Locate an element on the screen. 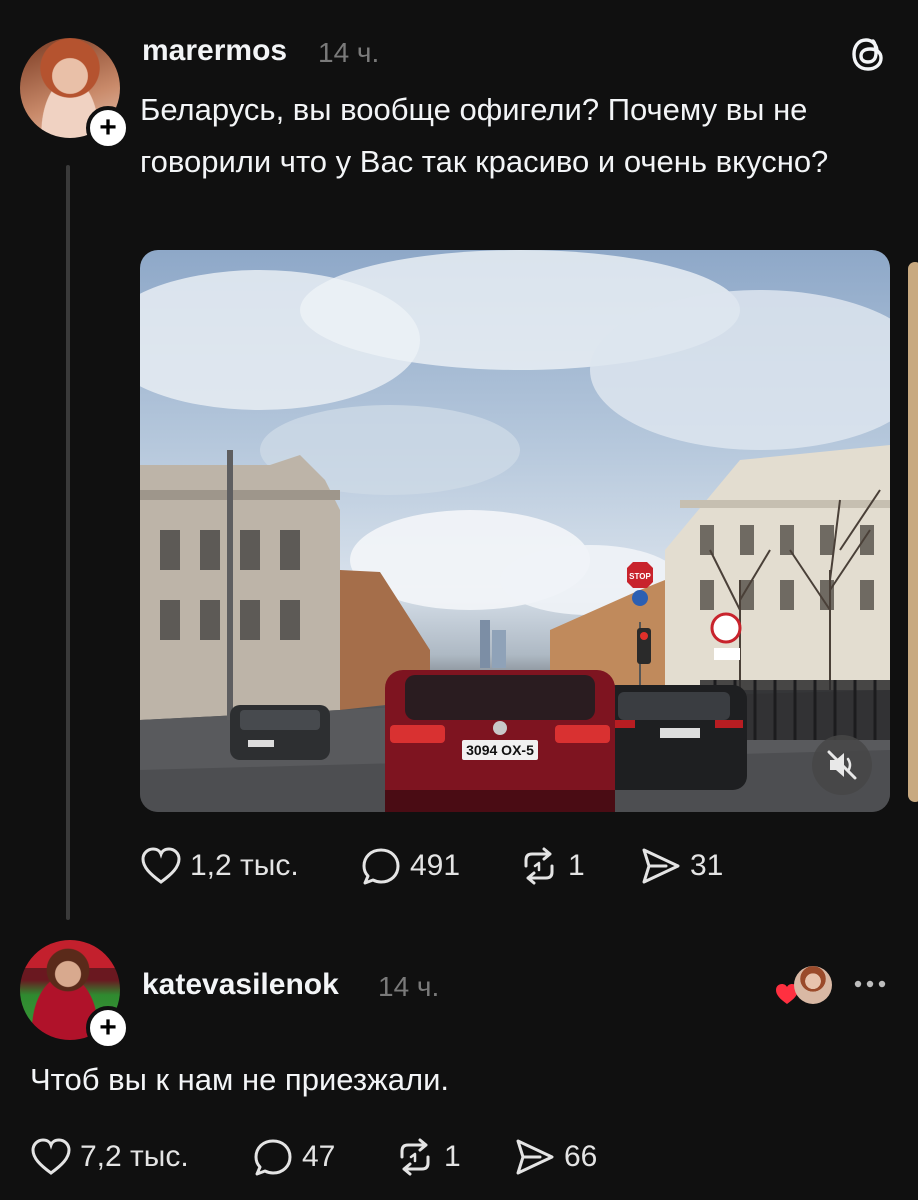 This screenshot has width=918, height=1200. license-plate-text: 3094 OX-5 is located at coordinates (500, 750).